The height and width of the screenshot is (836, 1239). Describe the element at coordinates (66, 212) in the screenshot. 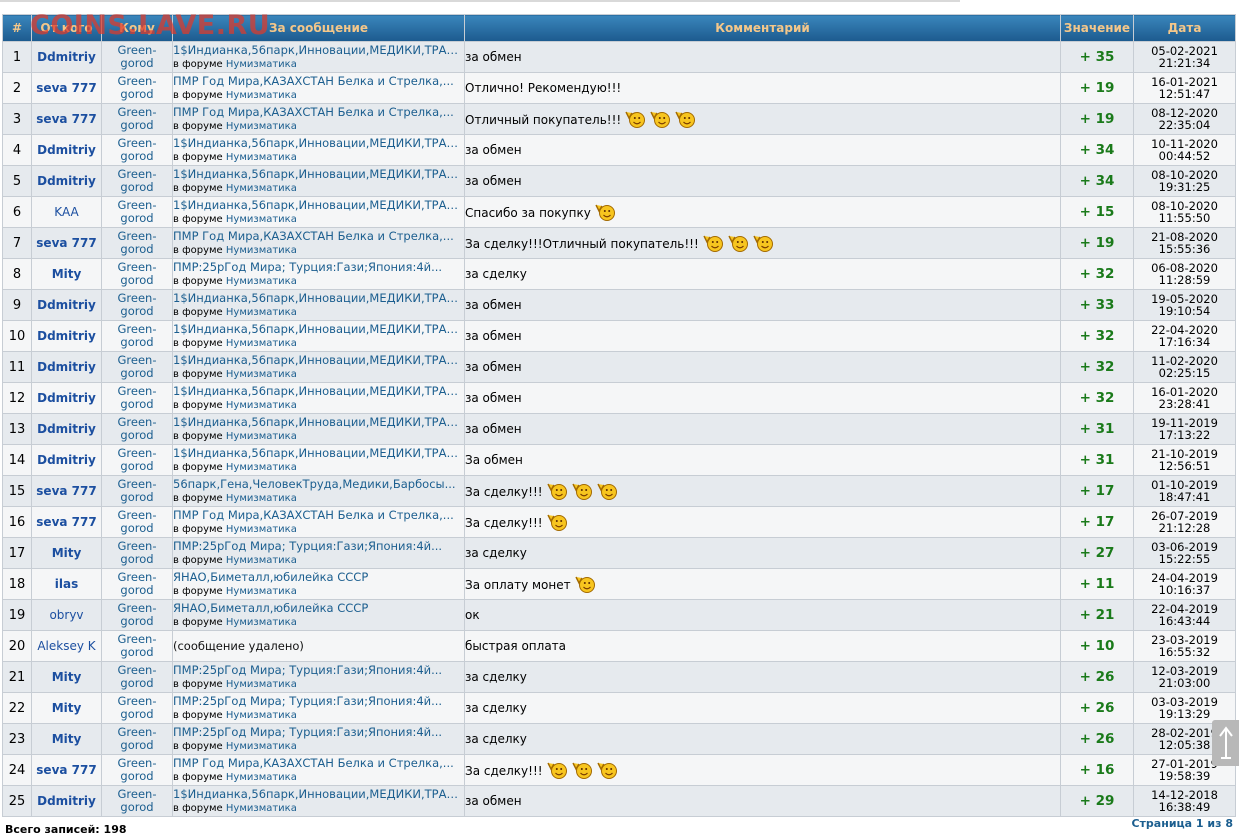

I see `from-user-link: KAA` at that location.